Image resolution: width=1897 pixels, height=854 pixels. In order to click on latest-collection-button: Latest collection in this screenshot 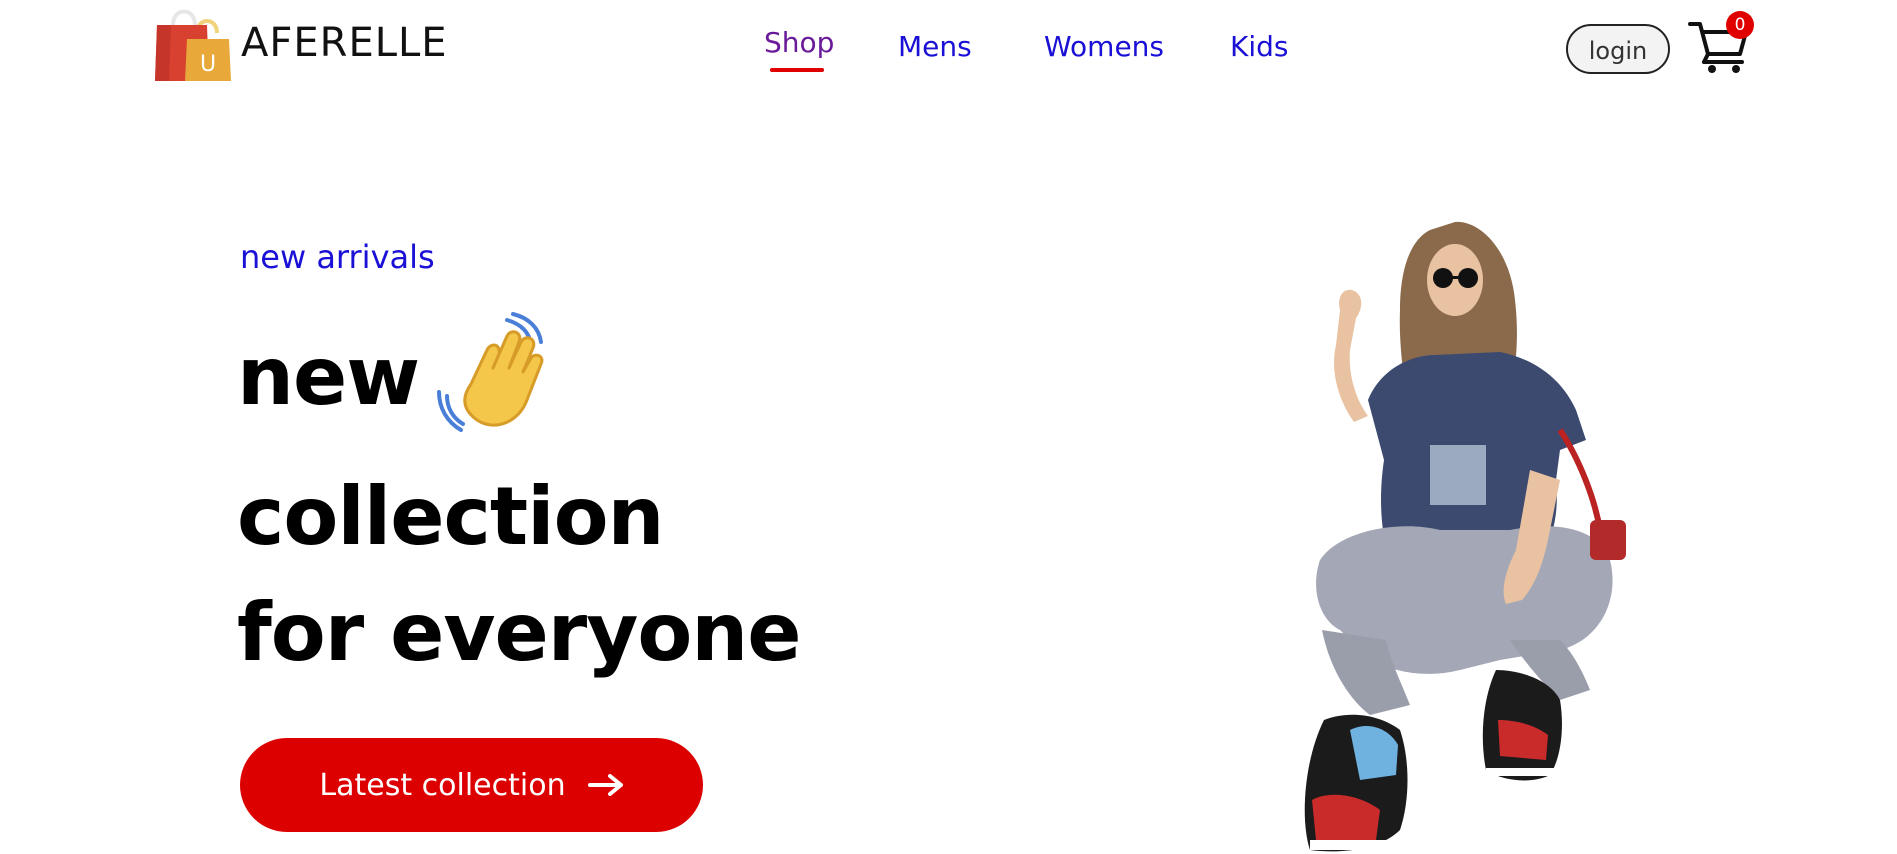, I will do `click(471, 785)`.